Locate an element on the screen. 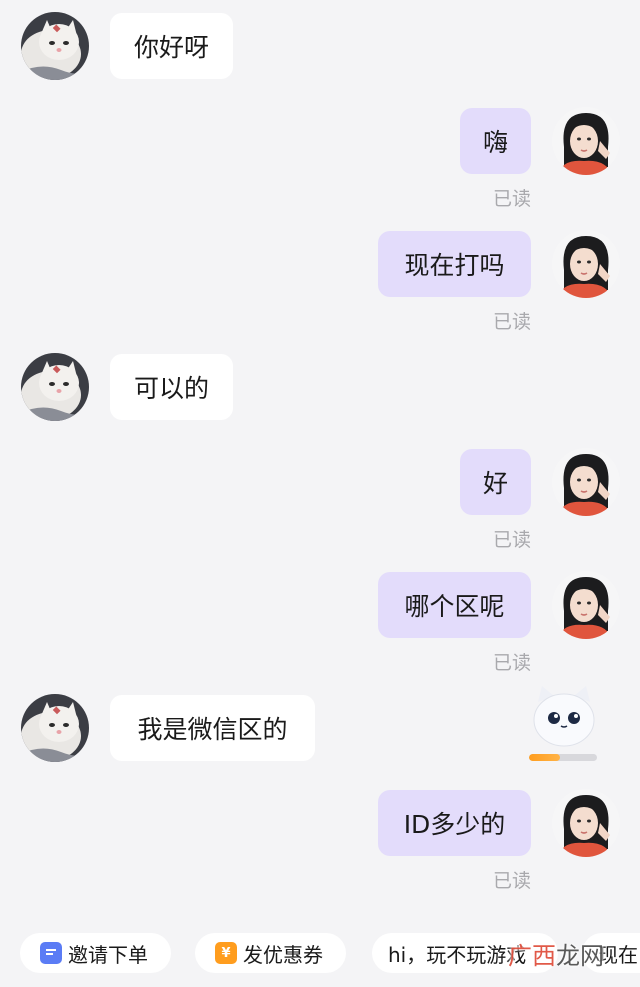  message-bubble-outgoing: ID多少的 is located at coordinates (454, 823).